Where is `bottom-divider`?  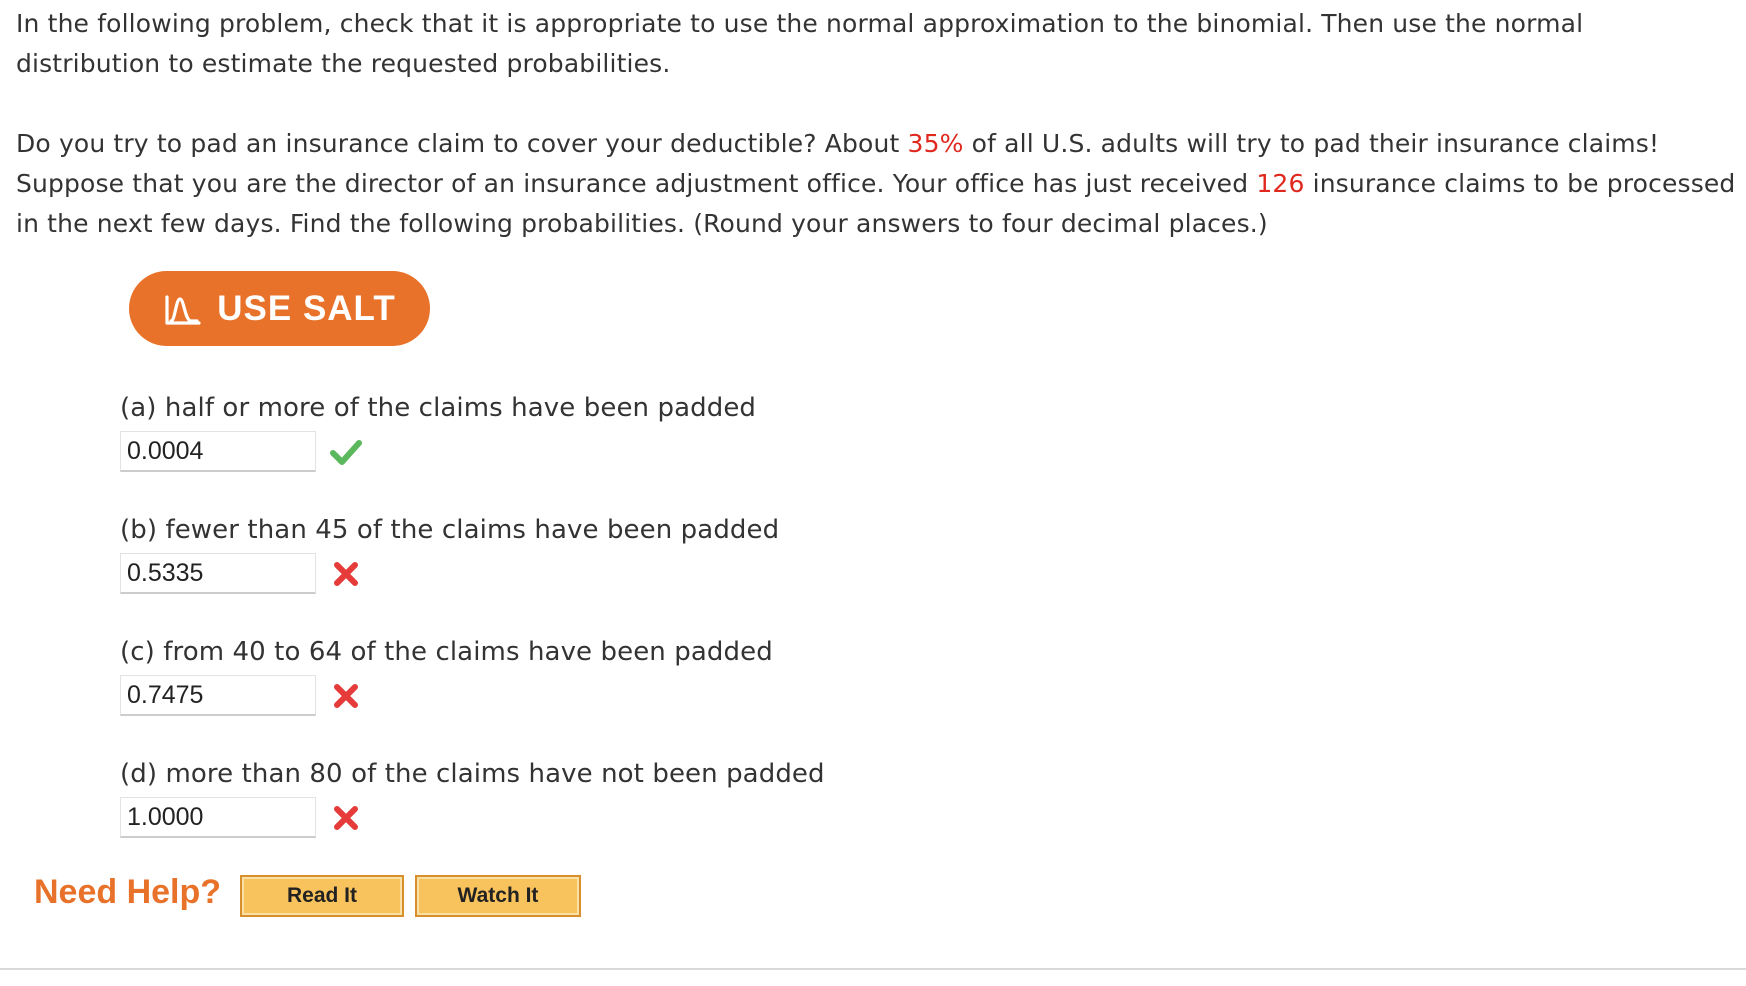
bottom-divider is located at coordinates (873, 969).